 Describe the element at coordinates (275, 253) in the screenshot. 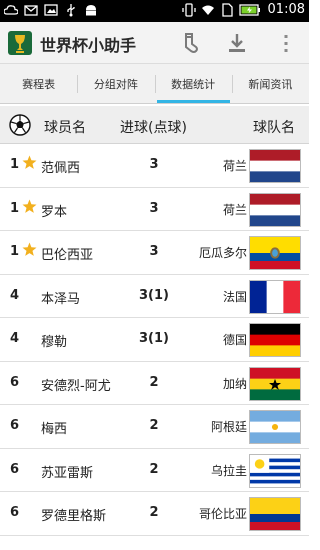

I see `ecuador-flag-icon` at that location.